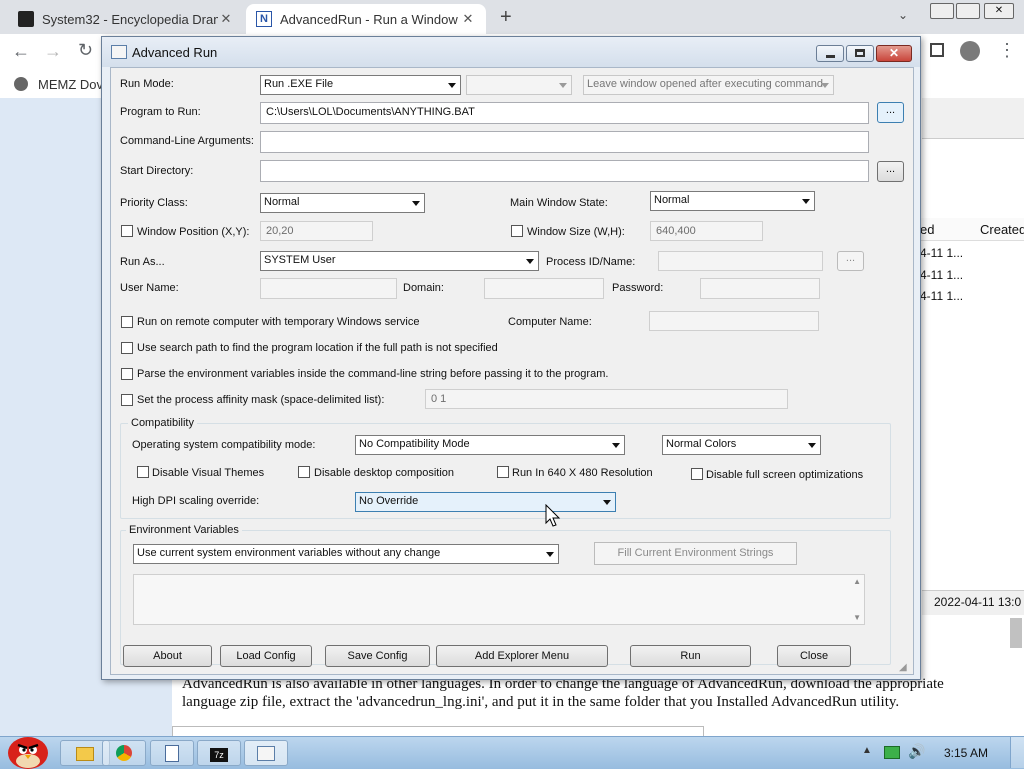 Image resolution: width=1024 pixels, height=769 pixels. What do you see at coordinates (966, 753) in the screenshot?
I see `clock: 3:15 AM` at bounding box center [966, 753].